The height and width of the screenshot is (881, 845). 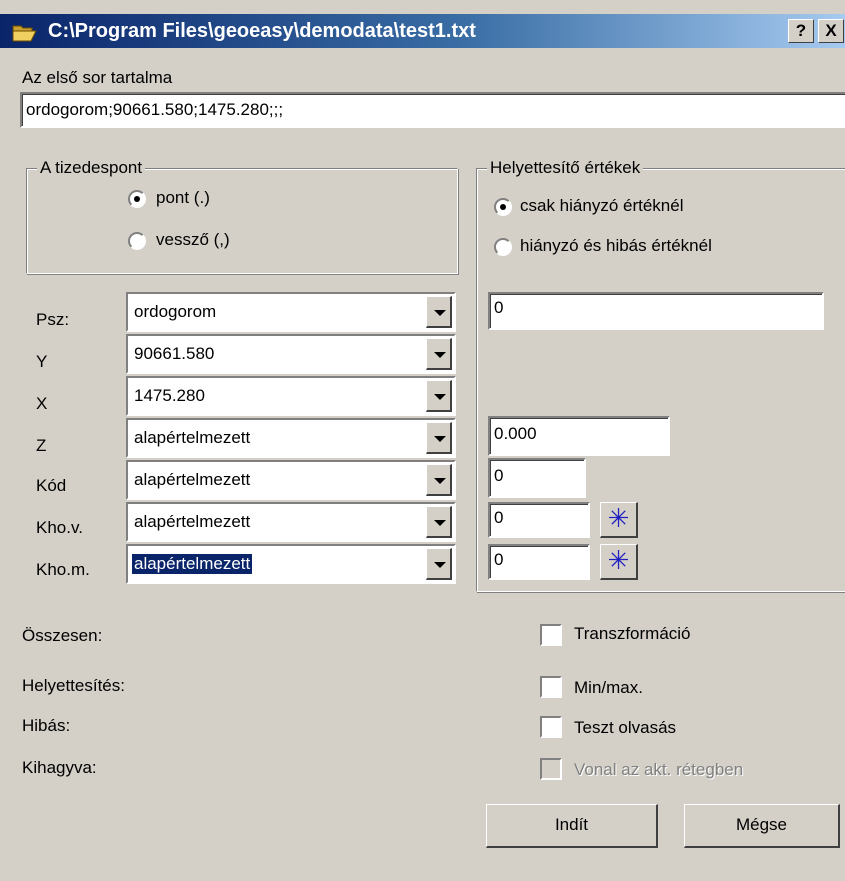 I want to click on stat-errors-label: Hibás:, so click(x=46, y=725).